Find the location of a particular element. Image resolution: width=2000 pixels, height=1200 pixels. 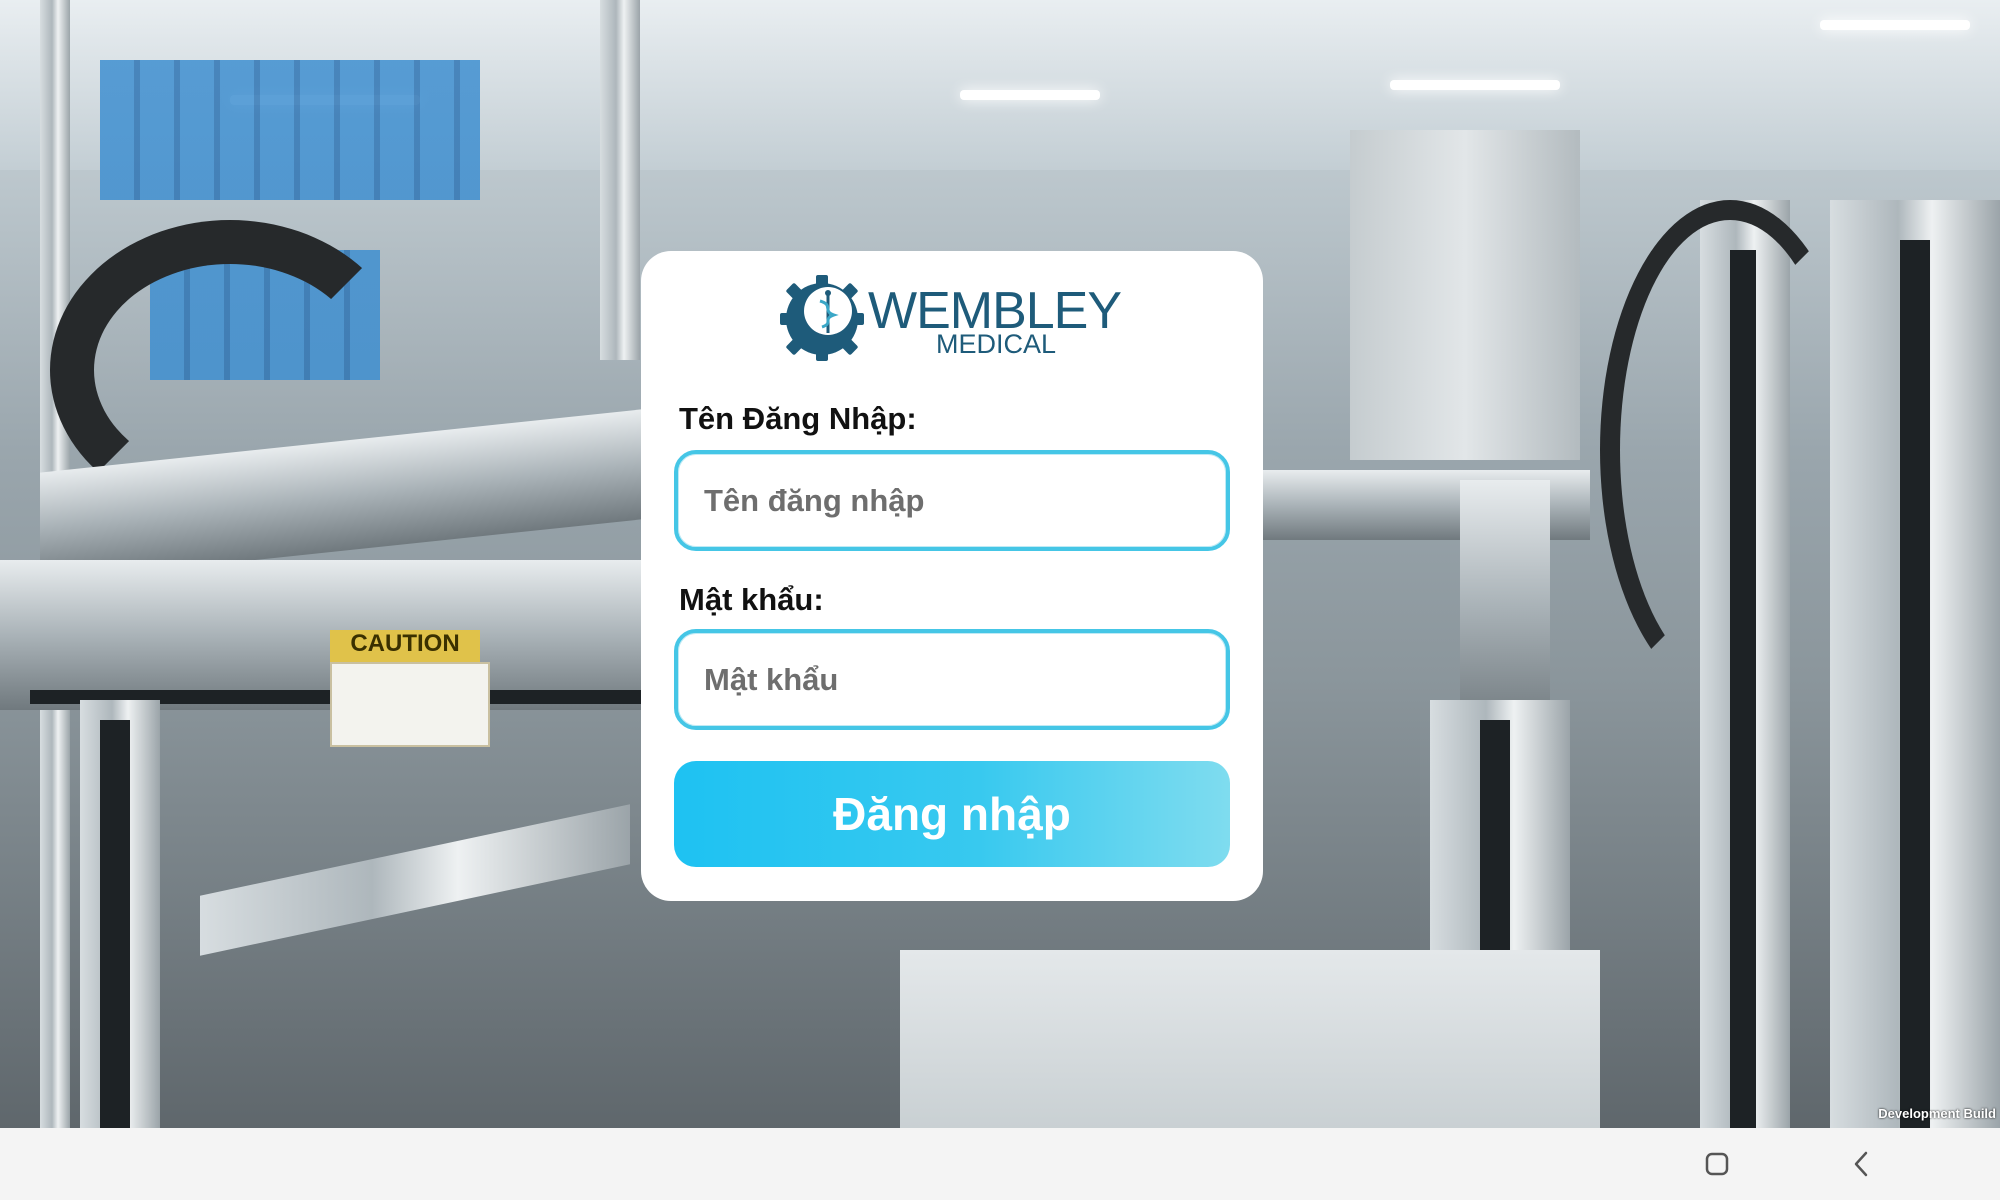

gear-logo-icon is located at coordinates (822, 318).